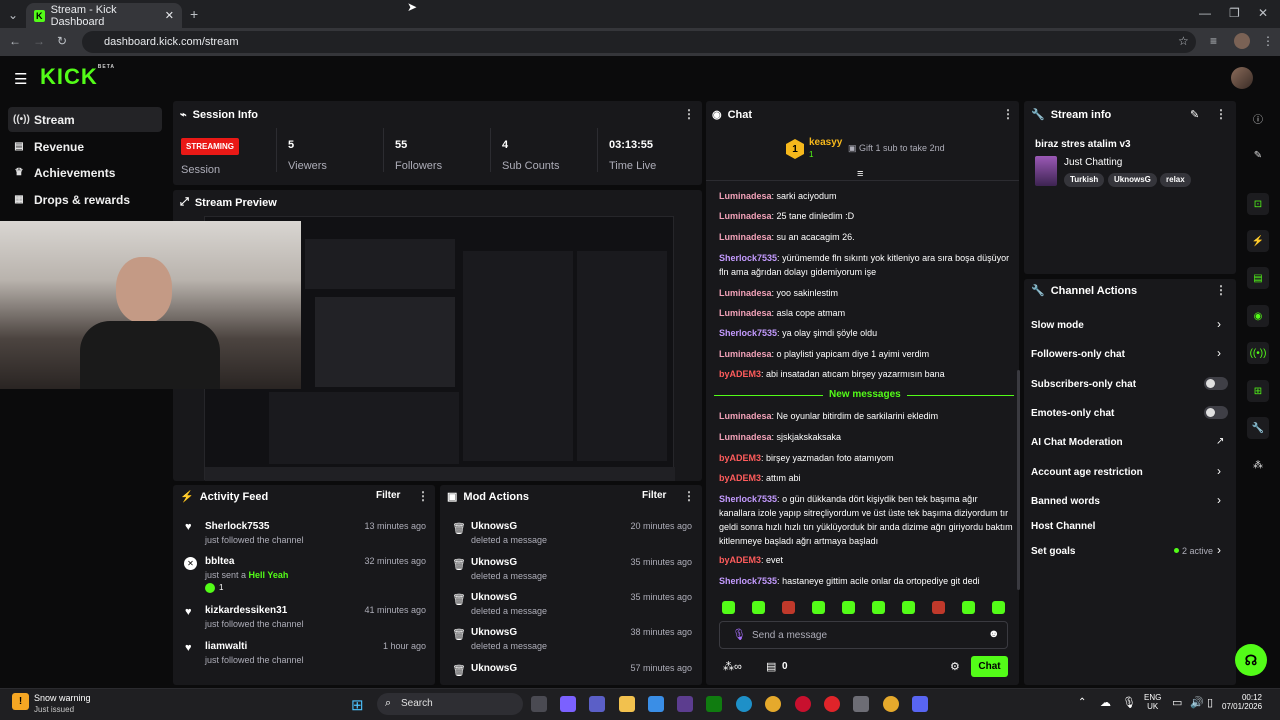  What do you see at coordinates (1008, 114) in the screenshot?
I see `chat-menu-icon: ⋮` at bounding box center [1008, 114].